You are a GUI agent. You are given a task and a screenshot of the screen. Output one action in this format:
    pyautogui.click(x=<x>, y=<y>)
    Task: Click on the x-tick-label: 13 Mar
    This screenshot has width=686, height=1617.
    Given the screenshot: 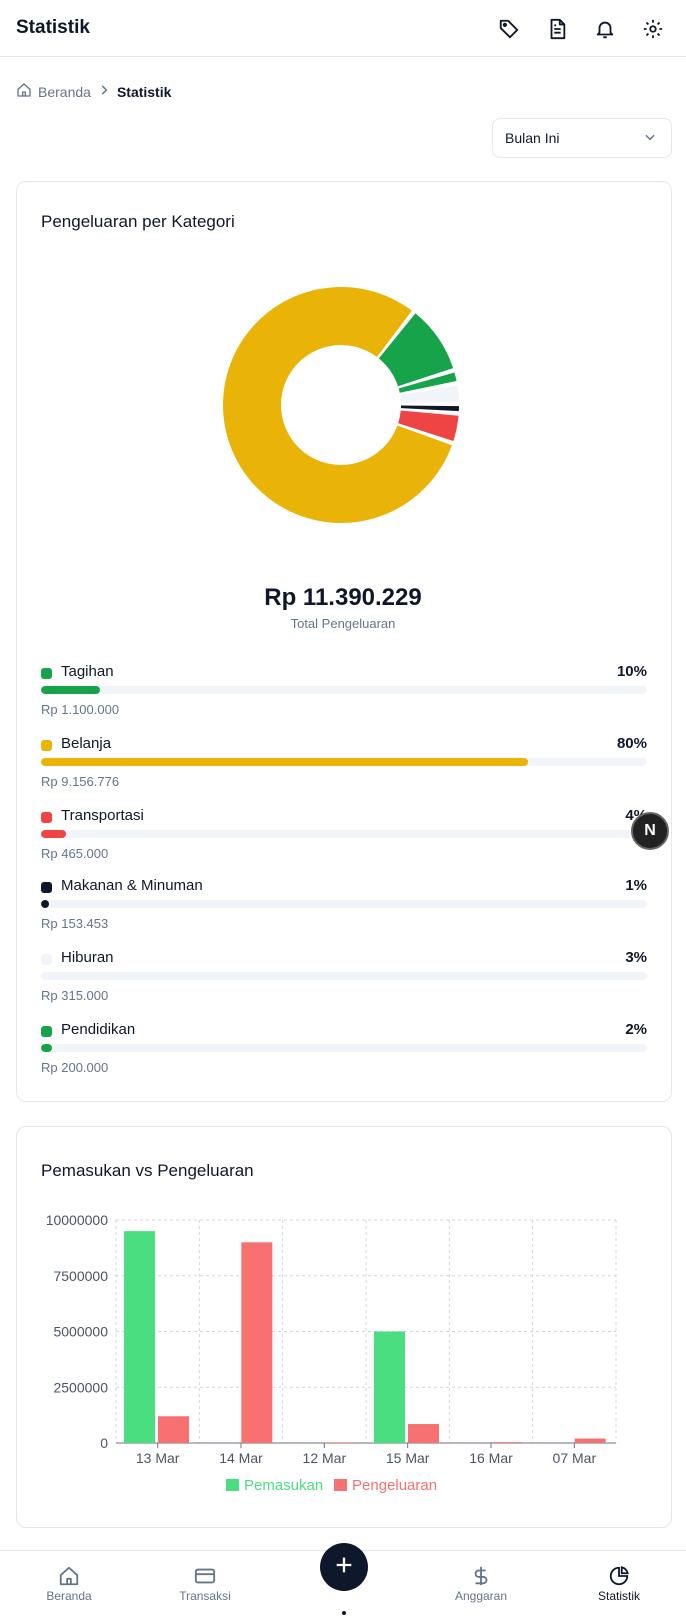 What is the action you would take?
    pyautogui.click(x=158, y=1458)
    